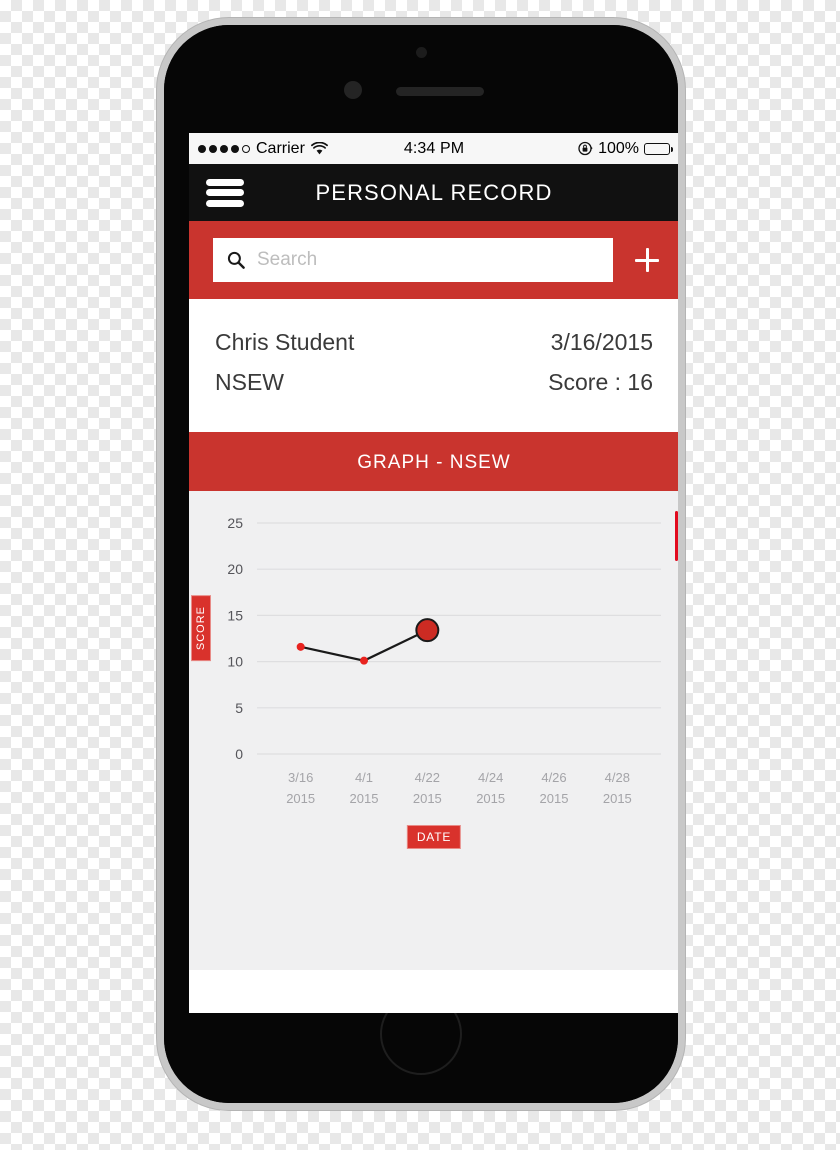  Describe the element at coordinates (235, 662) in the screenshot. I see `y-tick-label: 10` at that location.